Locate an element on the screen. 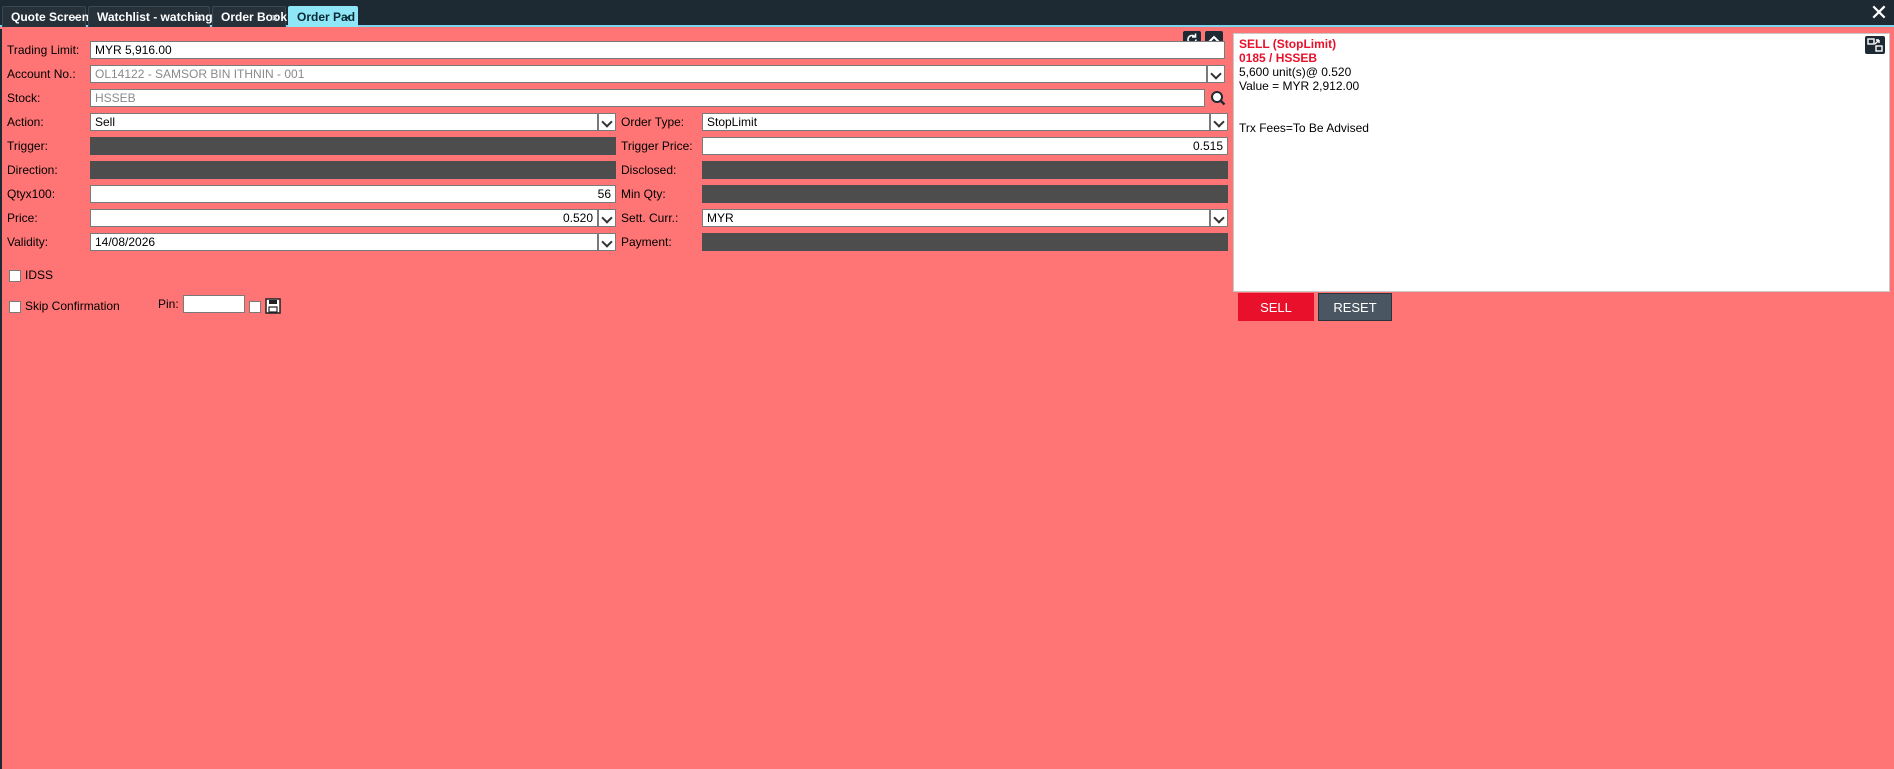 The height and width of the screenshot is (769, 1894). tab-quote-screen: Quote Screen × is located at coordinates (45, 17).